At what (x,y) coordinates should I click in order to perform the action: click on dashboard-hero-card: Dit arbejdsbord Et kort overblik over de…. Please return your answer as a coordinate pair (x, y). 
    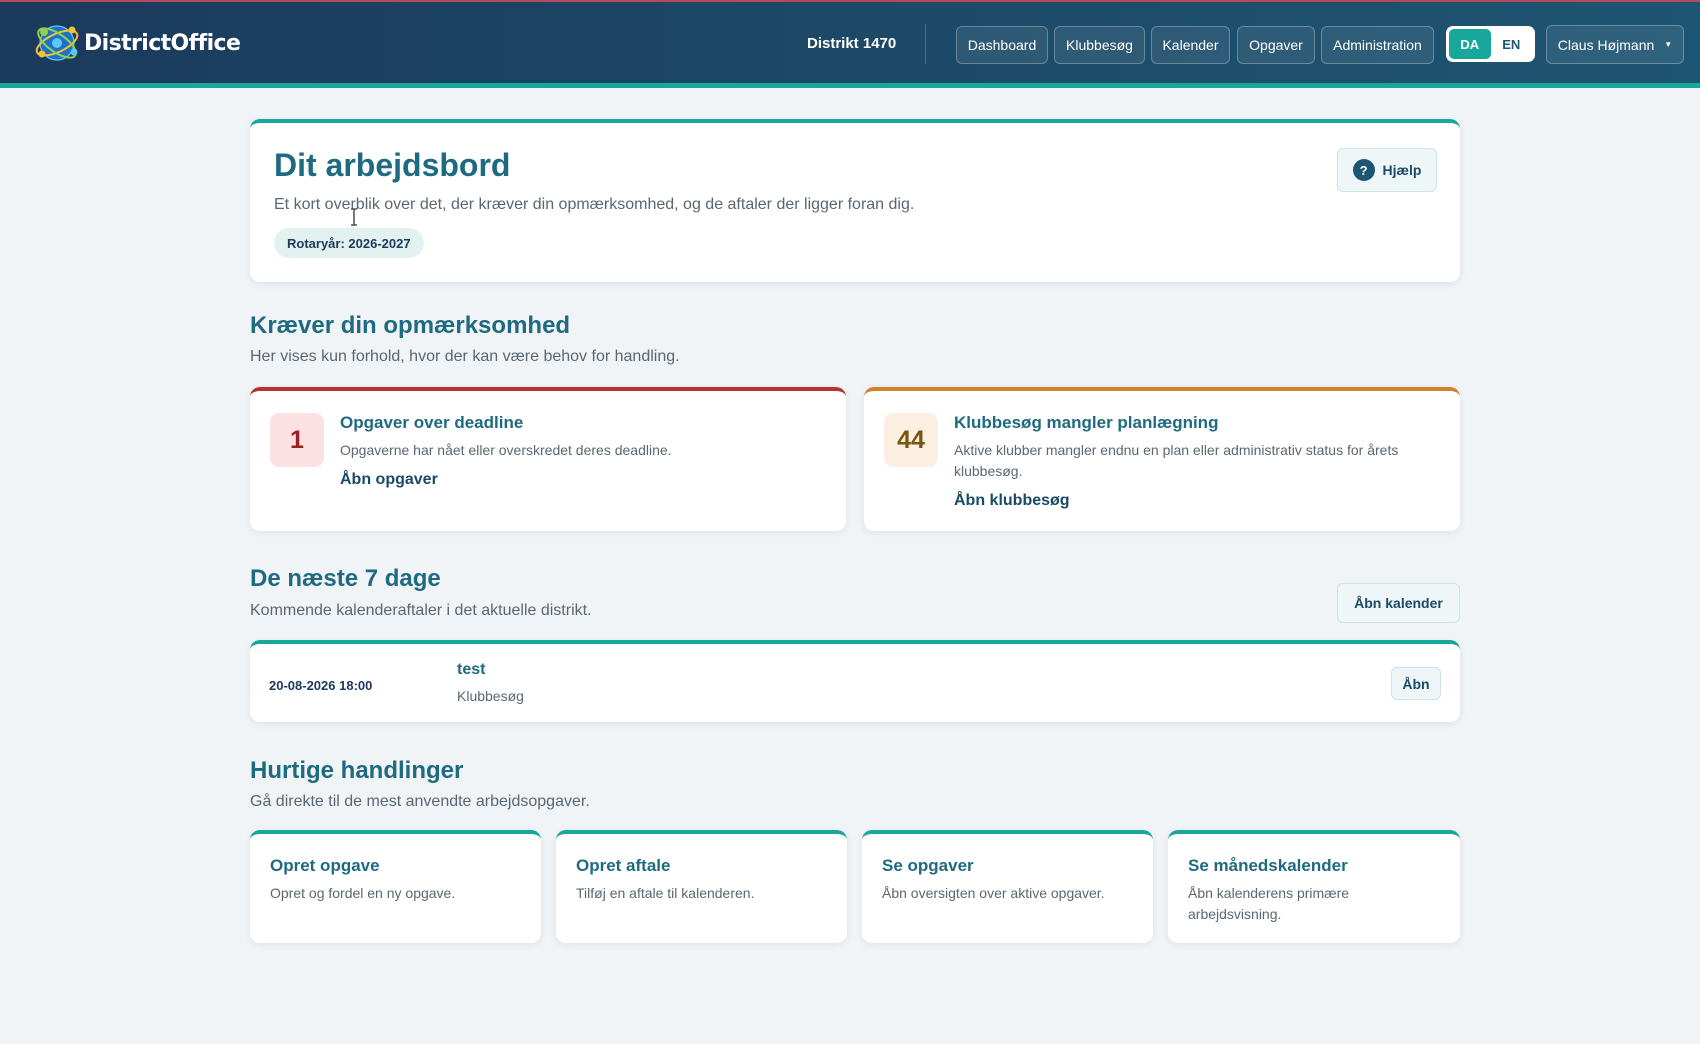
    Looking at the image, I should click on (855, 200).